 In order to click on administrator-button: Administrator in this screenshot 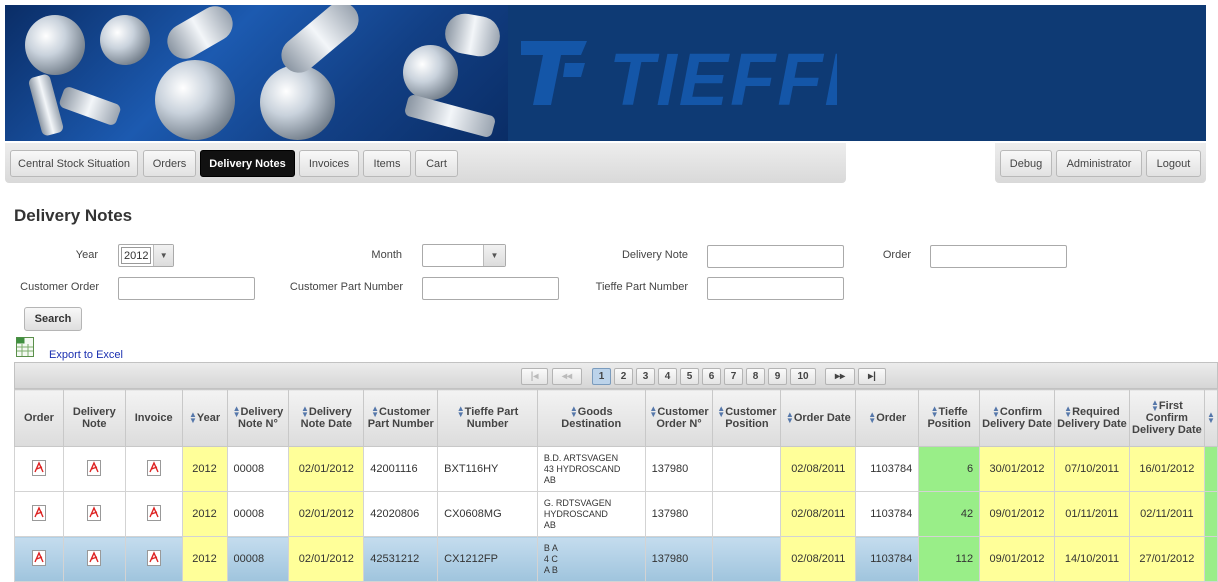, I will do `click(1099, 163)`.